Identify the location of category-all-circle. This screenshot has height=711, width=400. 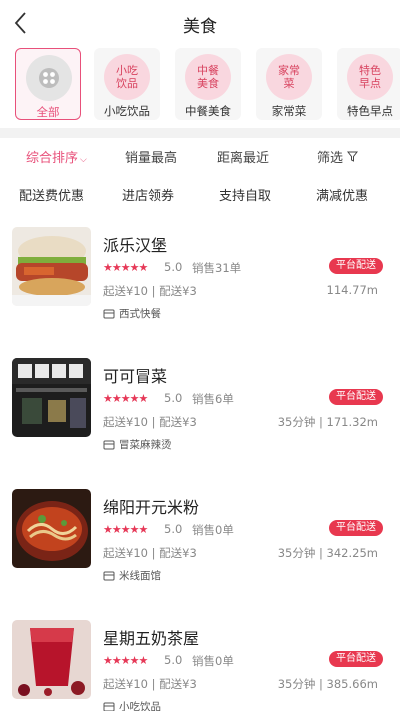
(49, 78).